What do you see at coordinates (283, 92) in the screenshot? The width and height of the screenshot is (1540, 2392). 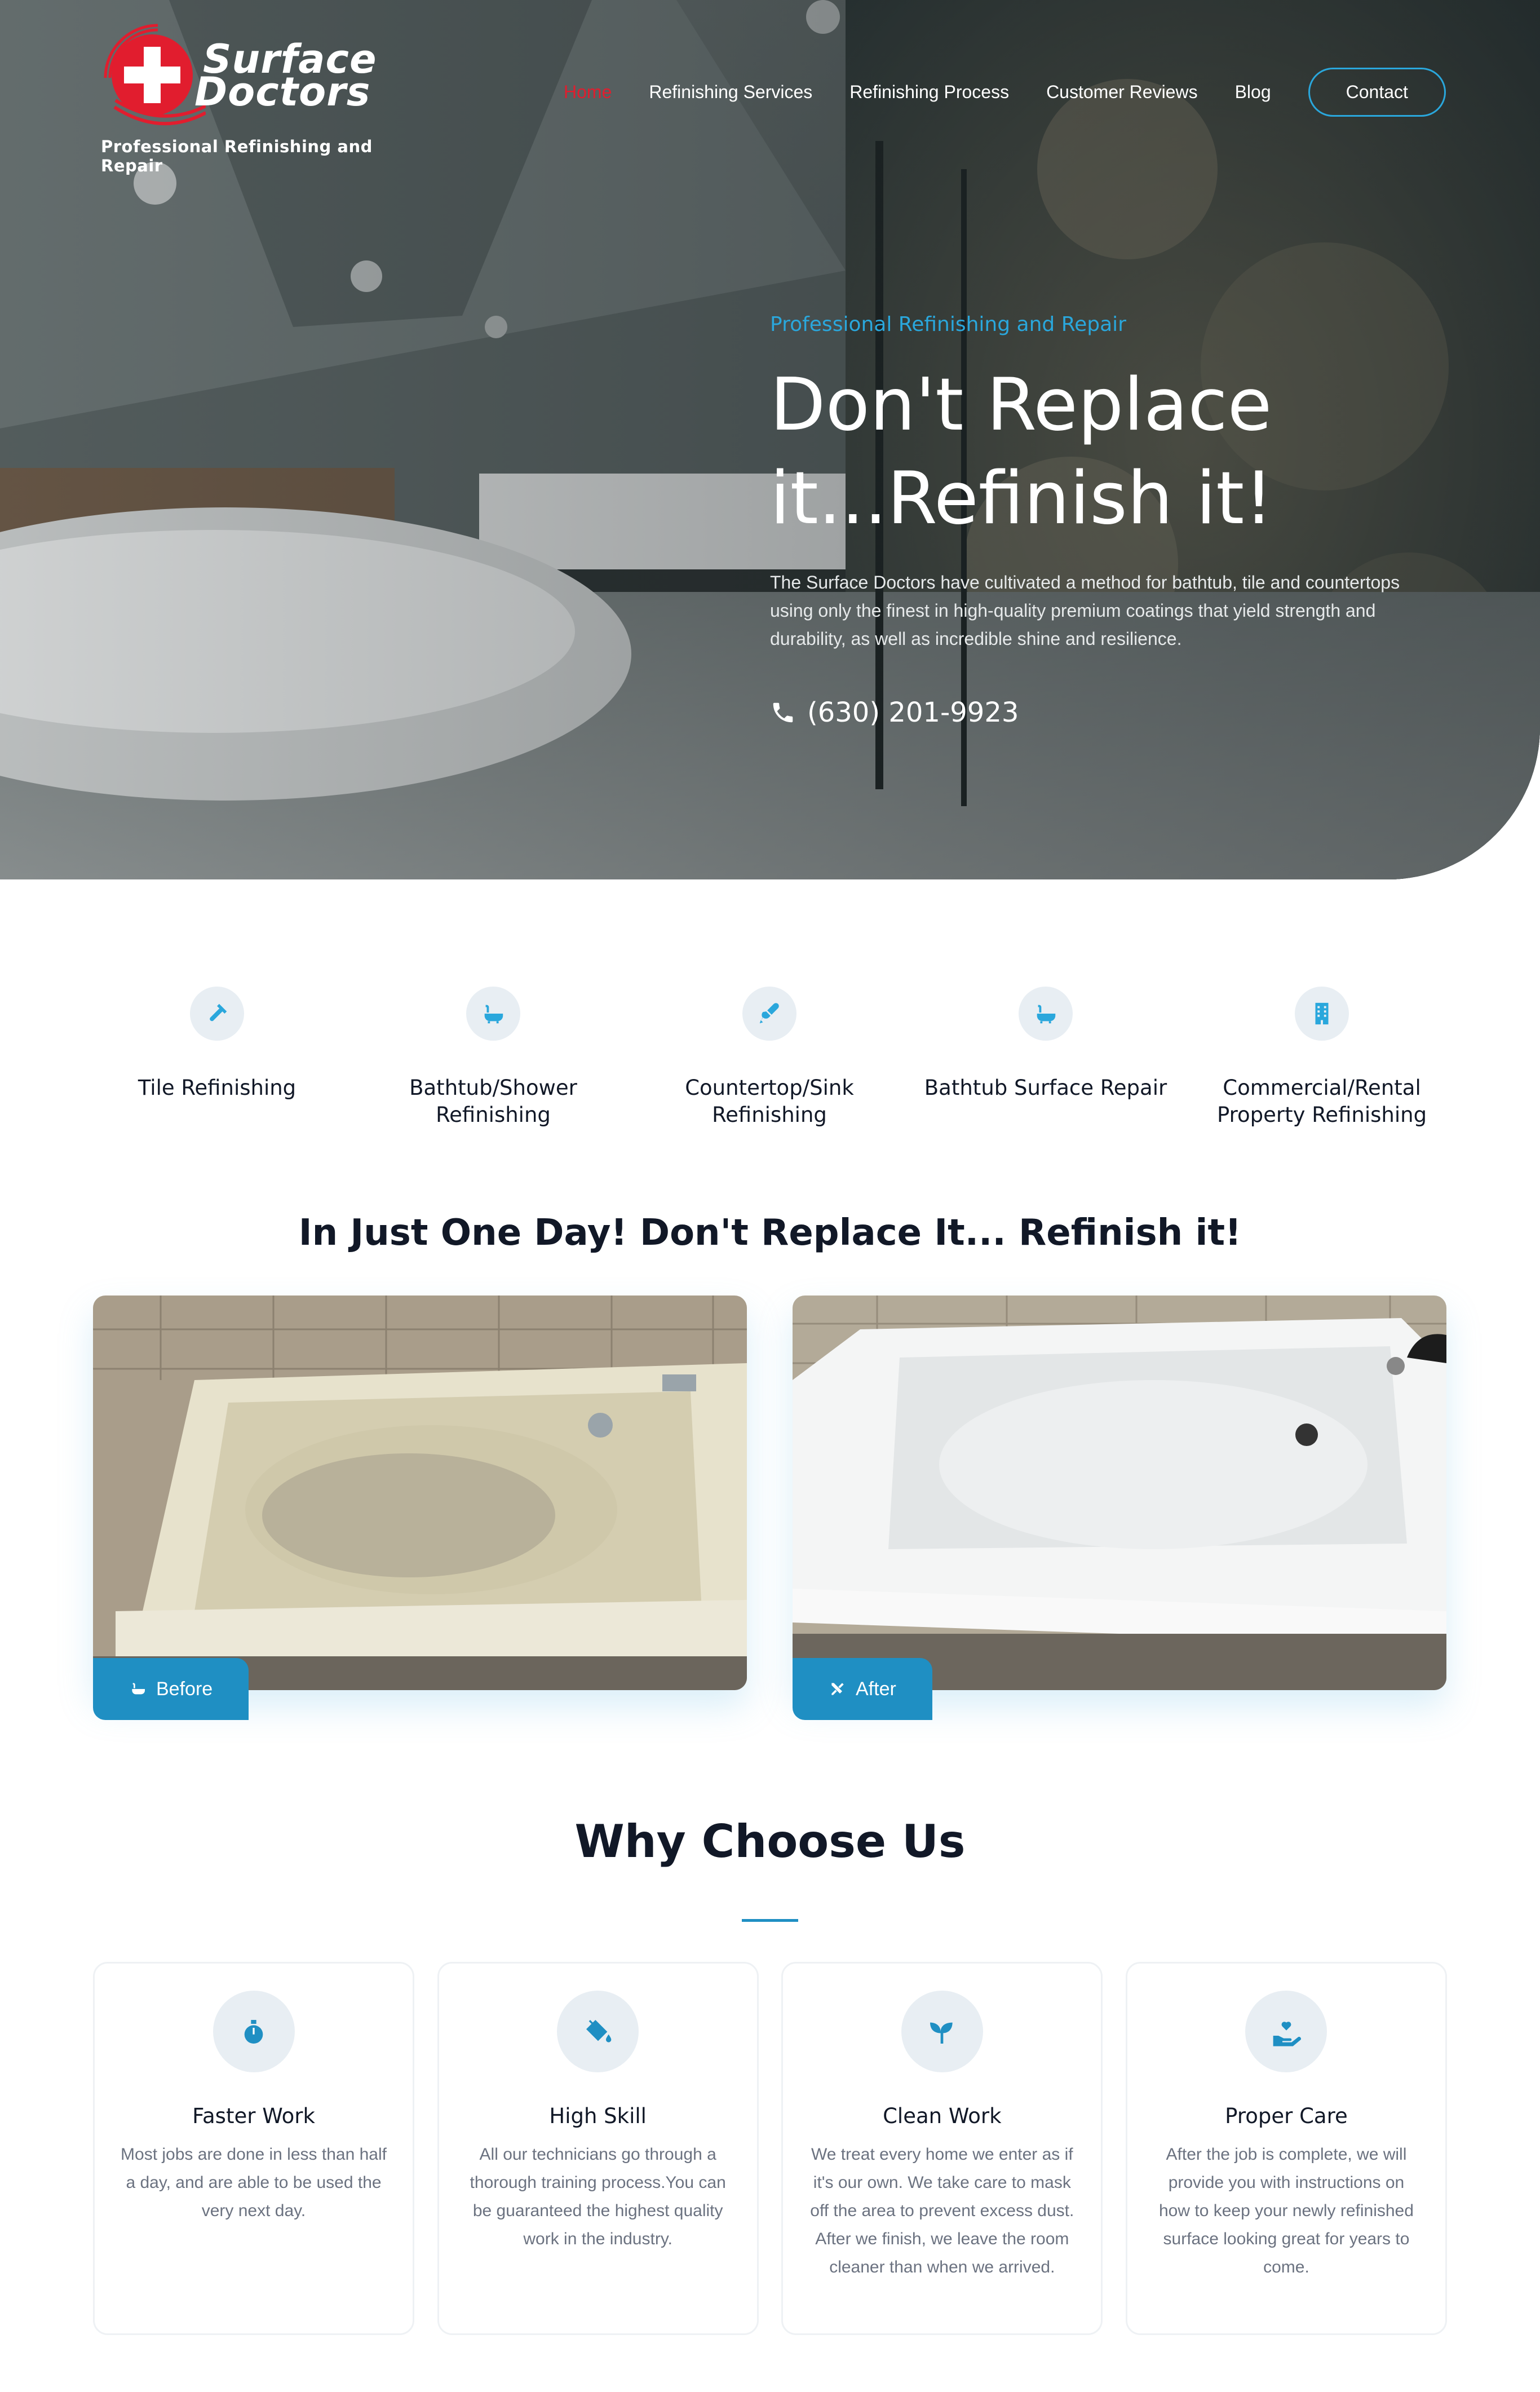 I see `logo-text-line2: Doctors` at bounding box center [283, 92].